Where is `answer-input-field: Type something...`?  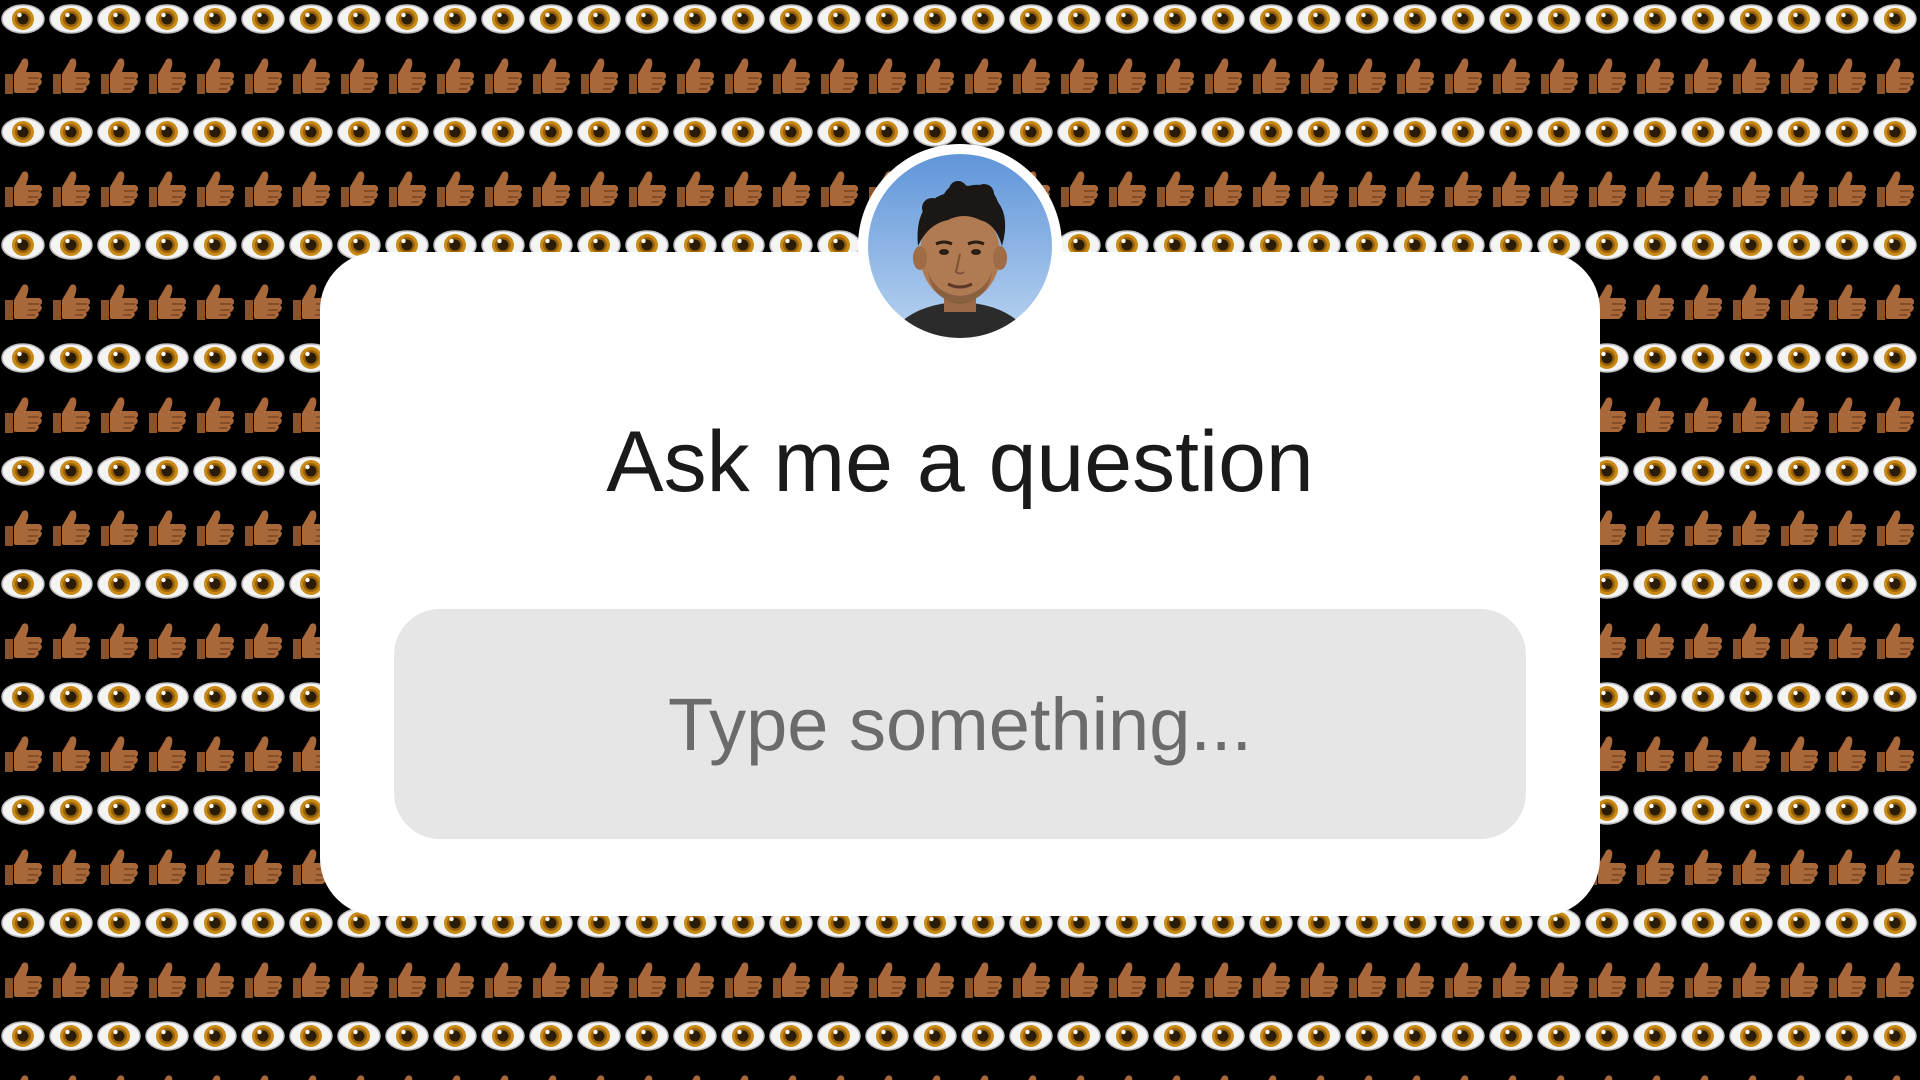 answer-input-field: Type something... is located at coordinates (960, 724).